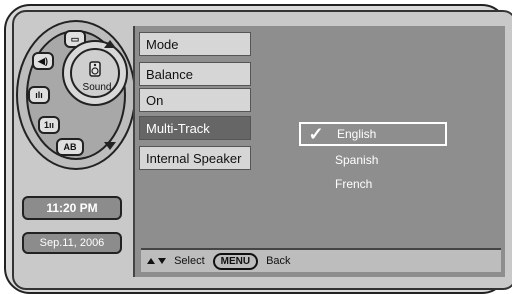  I want to click on option-label: Spanish, so click(357, 160).